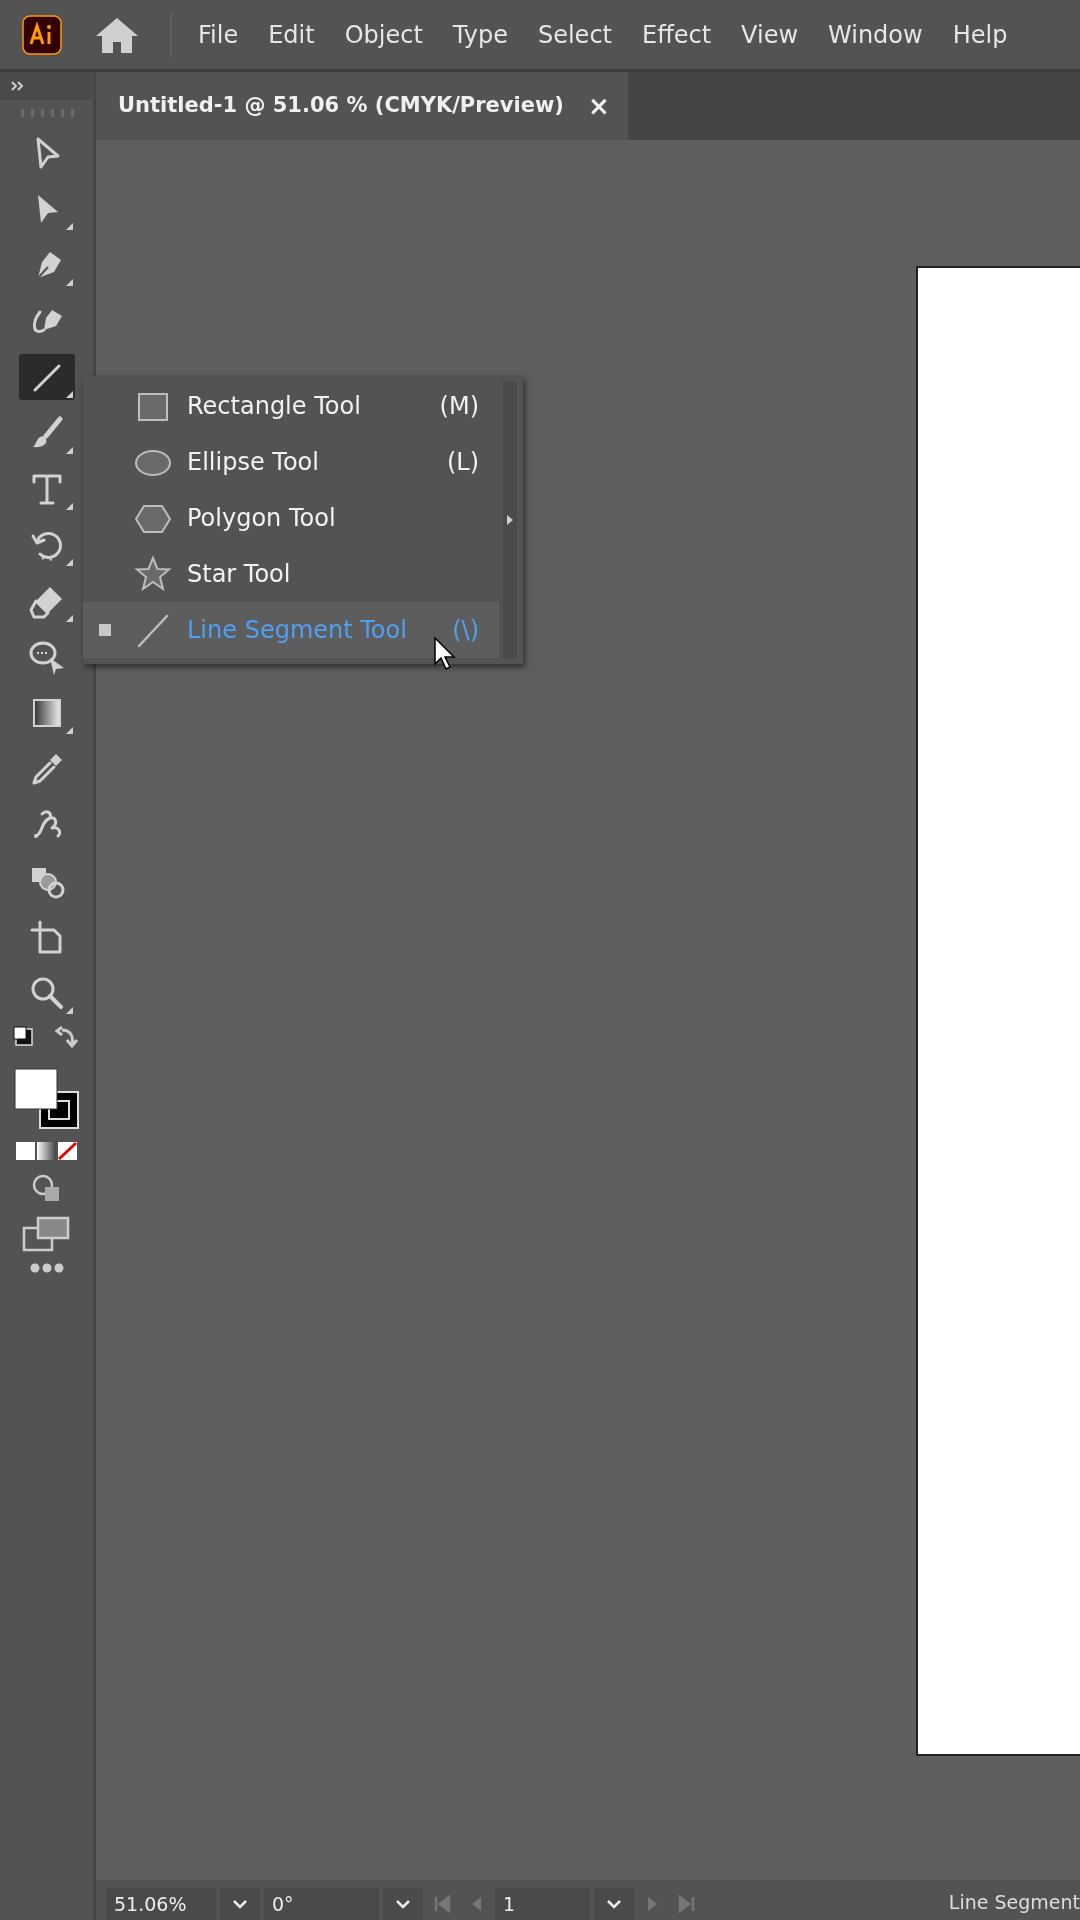  Describe the element at coordinates (442, 1904) in the screenshot. I see `first-page-icon` at that location.